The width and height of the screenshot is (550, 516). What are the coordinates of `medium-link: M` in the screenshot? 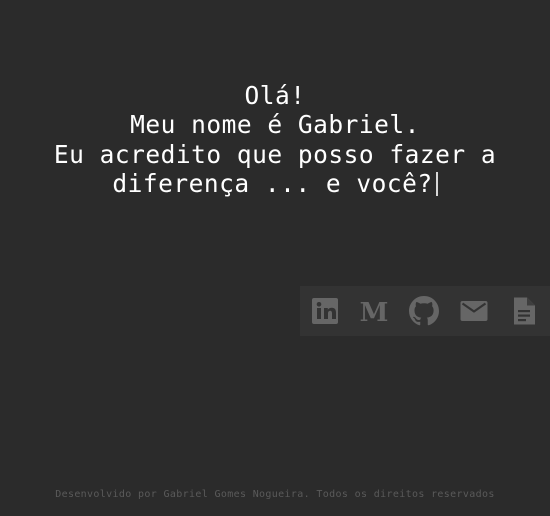 It's located at (374, 311).